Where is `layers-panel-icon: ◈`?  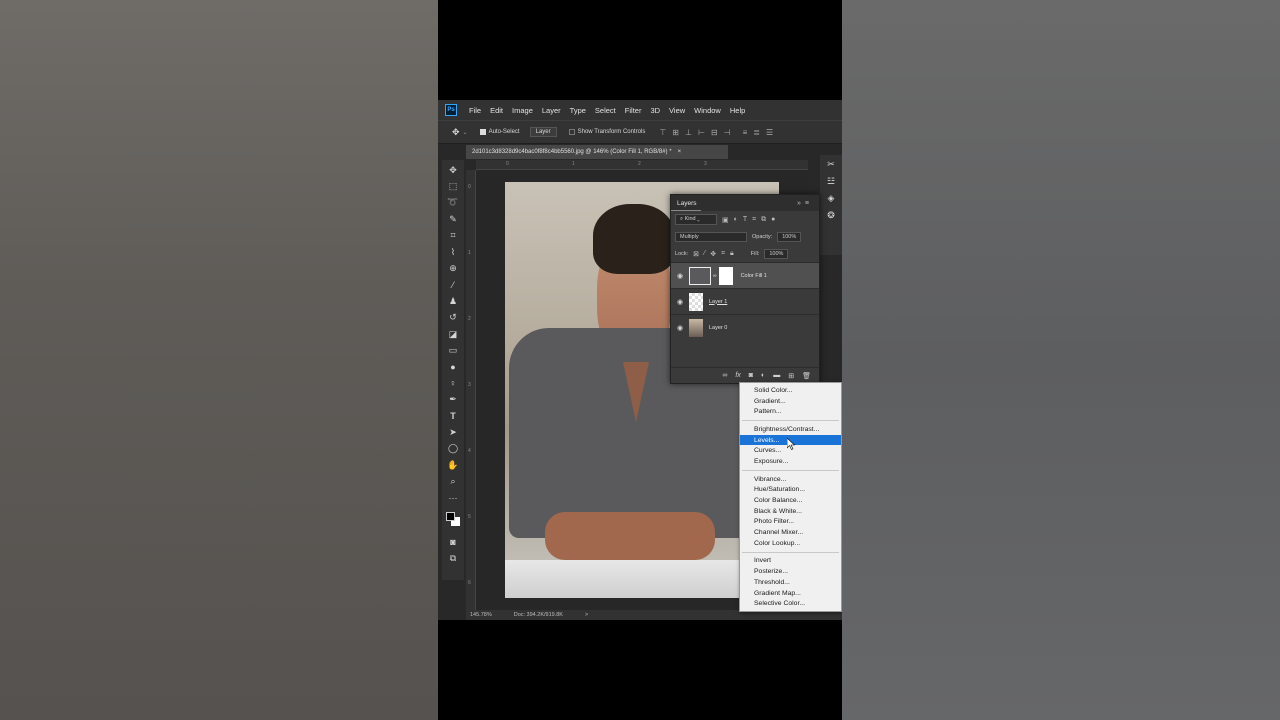
layers-panel-icon: ◈ is located at coordinates (831, 198).